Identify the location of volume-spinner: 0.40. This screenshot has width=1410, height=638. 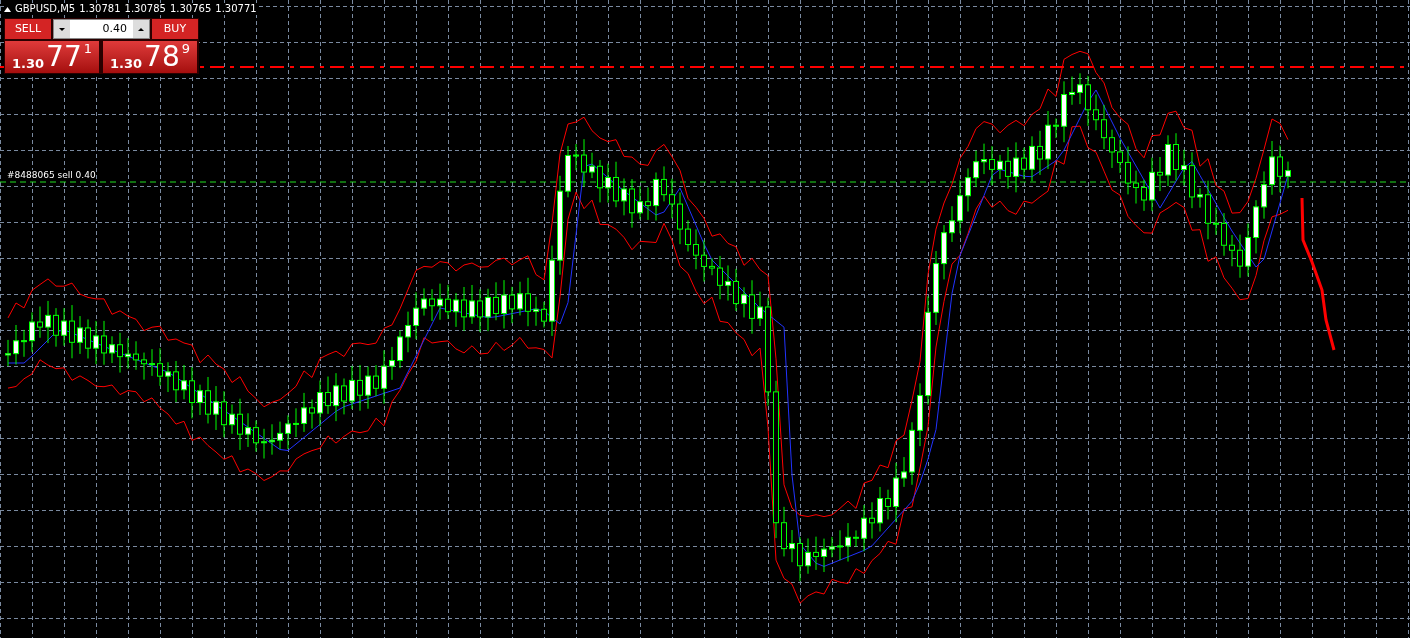
(101, 29).